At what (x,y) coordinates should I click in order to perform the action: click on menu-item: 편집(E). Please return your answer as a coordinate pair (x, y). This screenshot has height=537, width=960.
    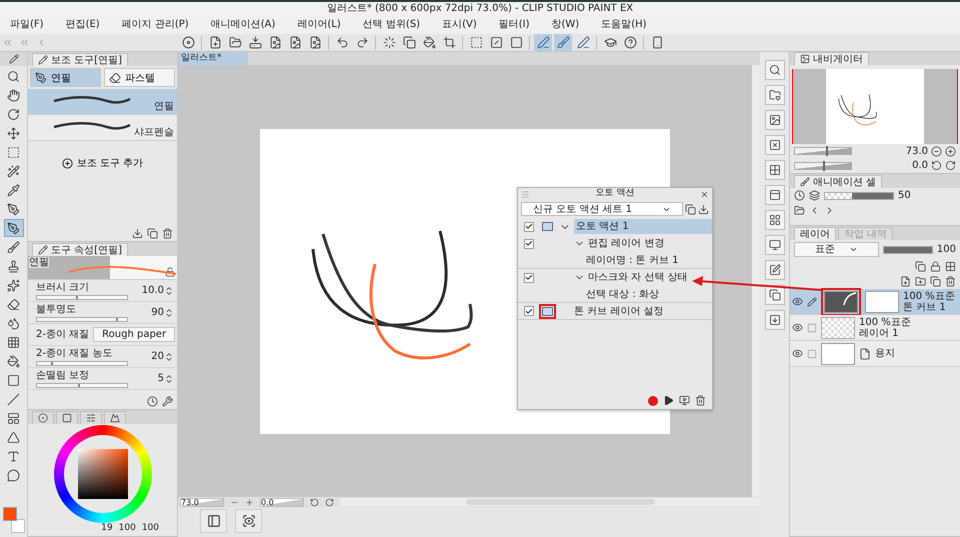
    Looking at the image, I should click on (83, 24).